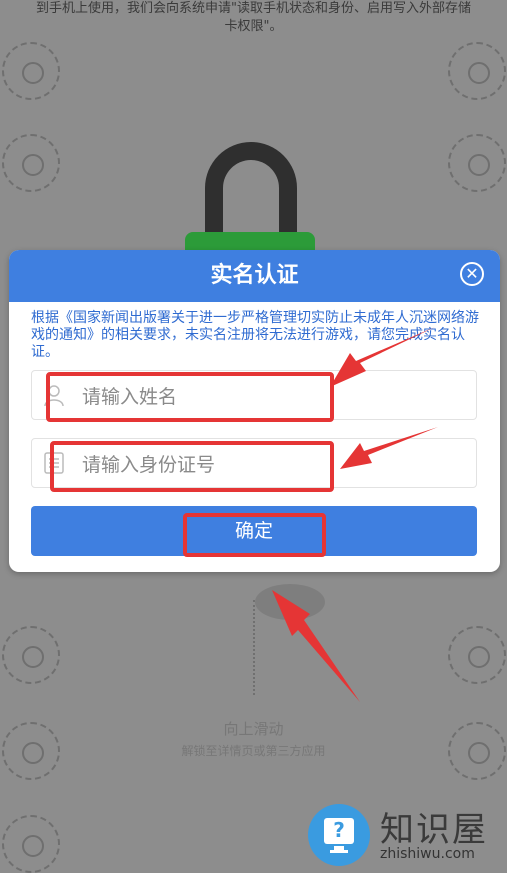  Describe the element at coordinates (192, 466) in the screenshot. I see `id-highlight-box` at that location.